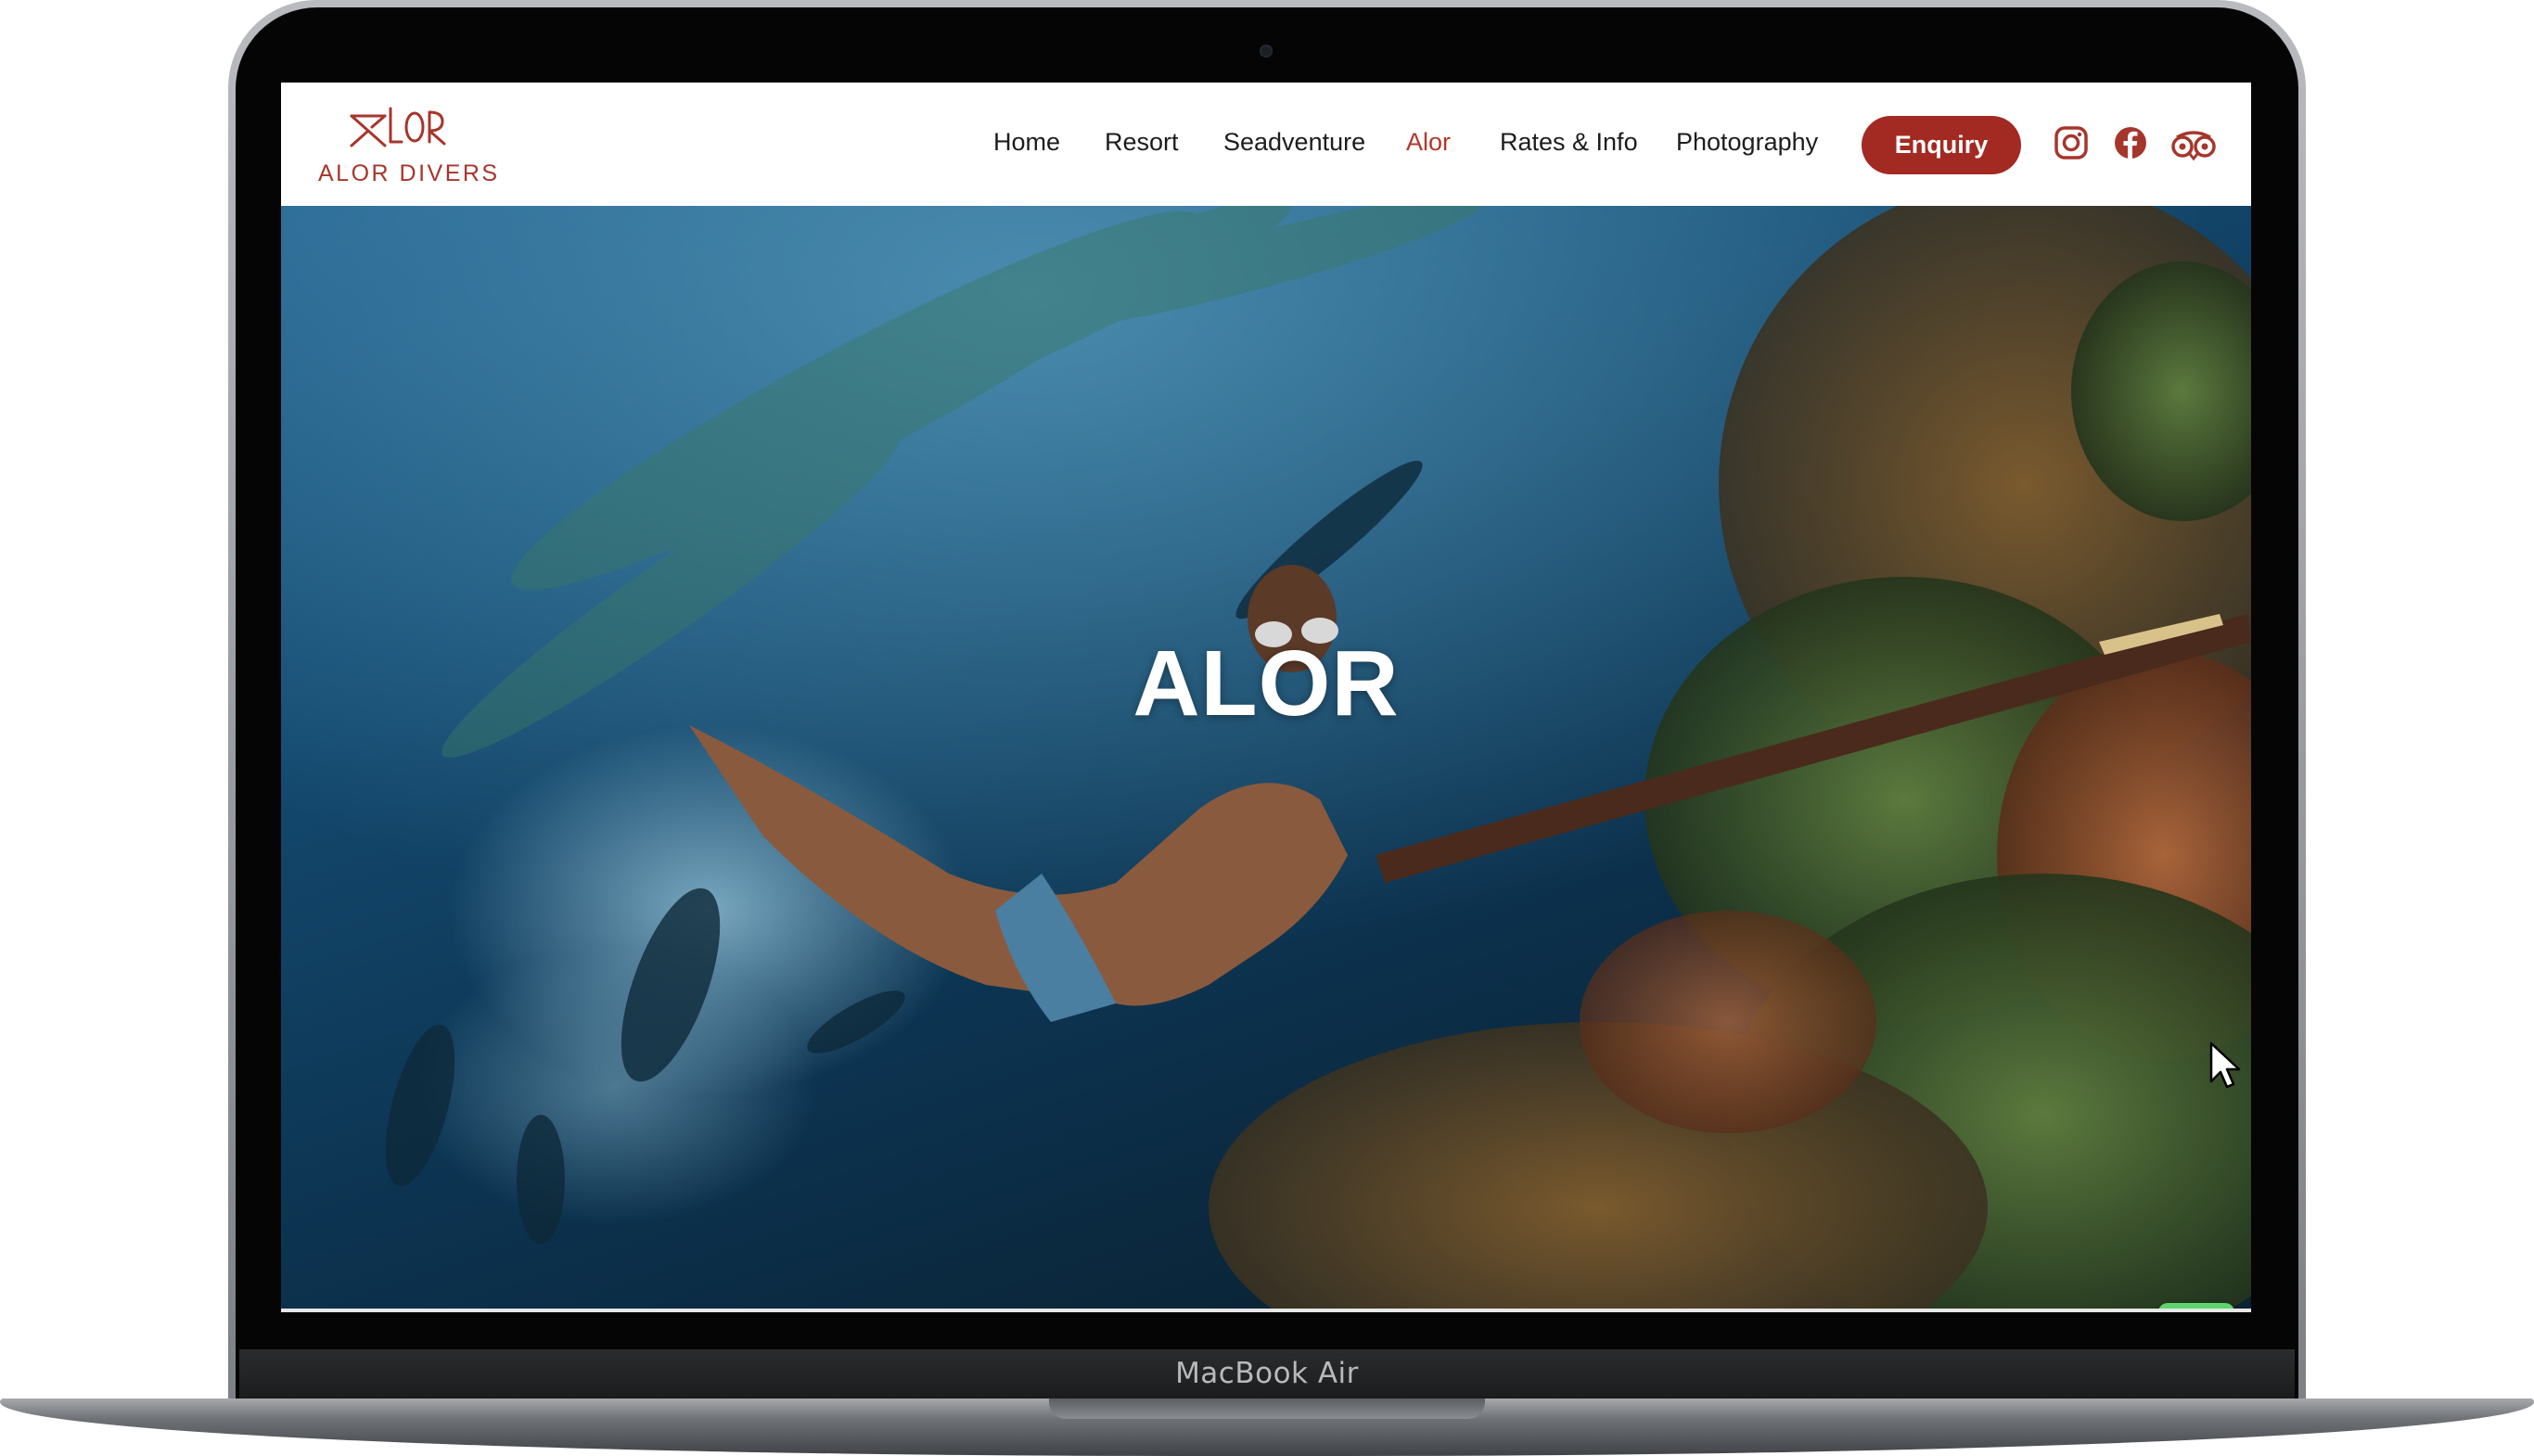 This screenshot has width=2534, height=1456. I want to click on logo-wordmark: ALOR DIVERS, so click(409, 173).